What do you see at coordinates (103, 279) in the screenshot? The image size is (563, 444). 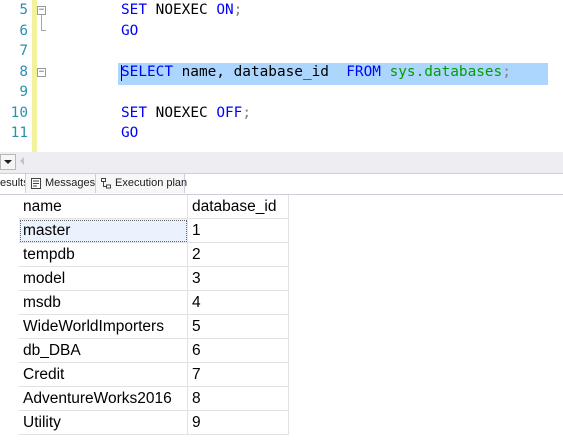 I see `grid-cell-name: model` at bounding box center [103, 279].